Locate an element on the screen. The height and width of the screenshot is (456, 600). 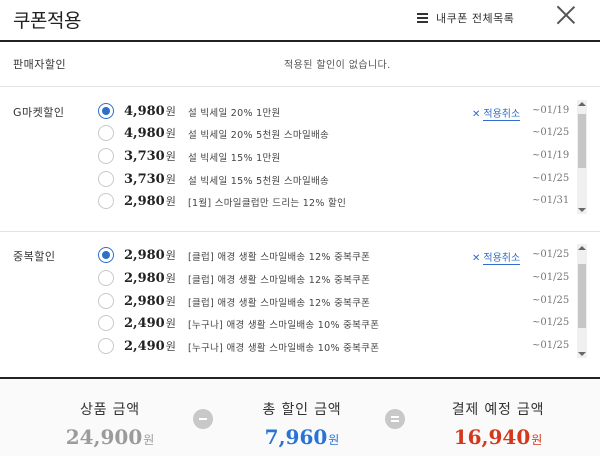
coupon-row: 4,980원 설 빅세일 20% 5천원 스마일배송 ~01/25 is located at coordinates (337, 133).